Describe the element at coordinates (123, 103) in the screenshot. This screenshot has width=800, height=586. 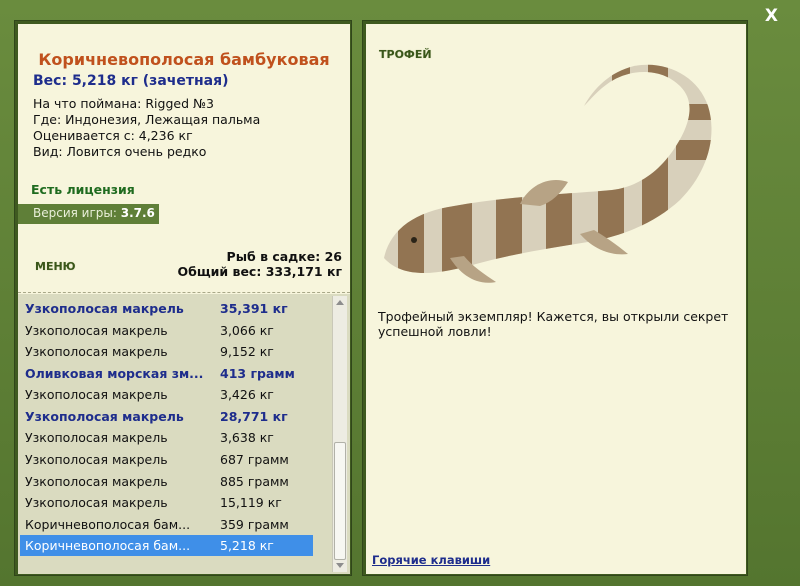
I see `bait-info: На что поймана: Rigged №3` at that location.